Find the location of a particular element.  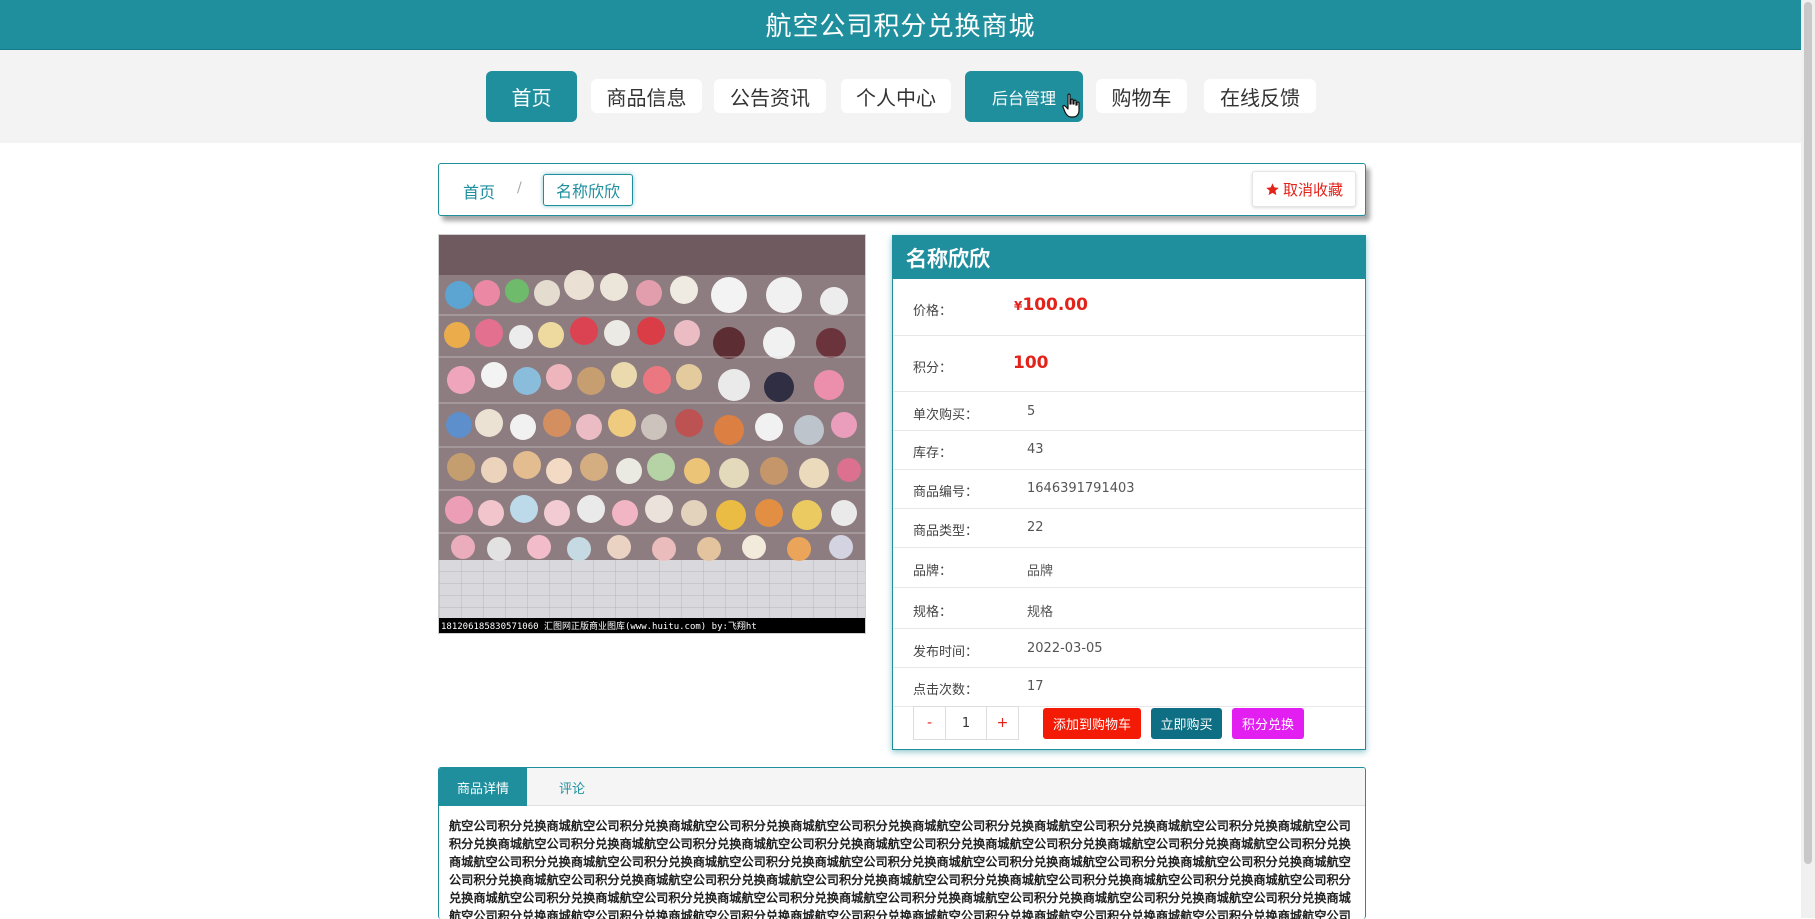

quantity-stepper: - + is located at coordinates (966, 723).